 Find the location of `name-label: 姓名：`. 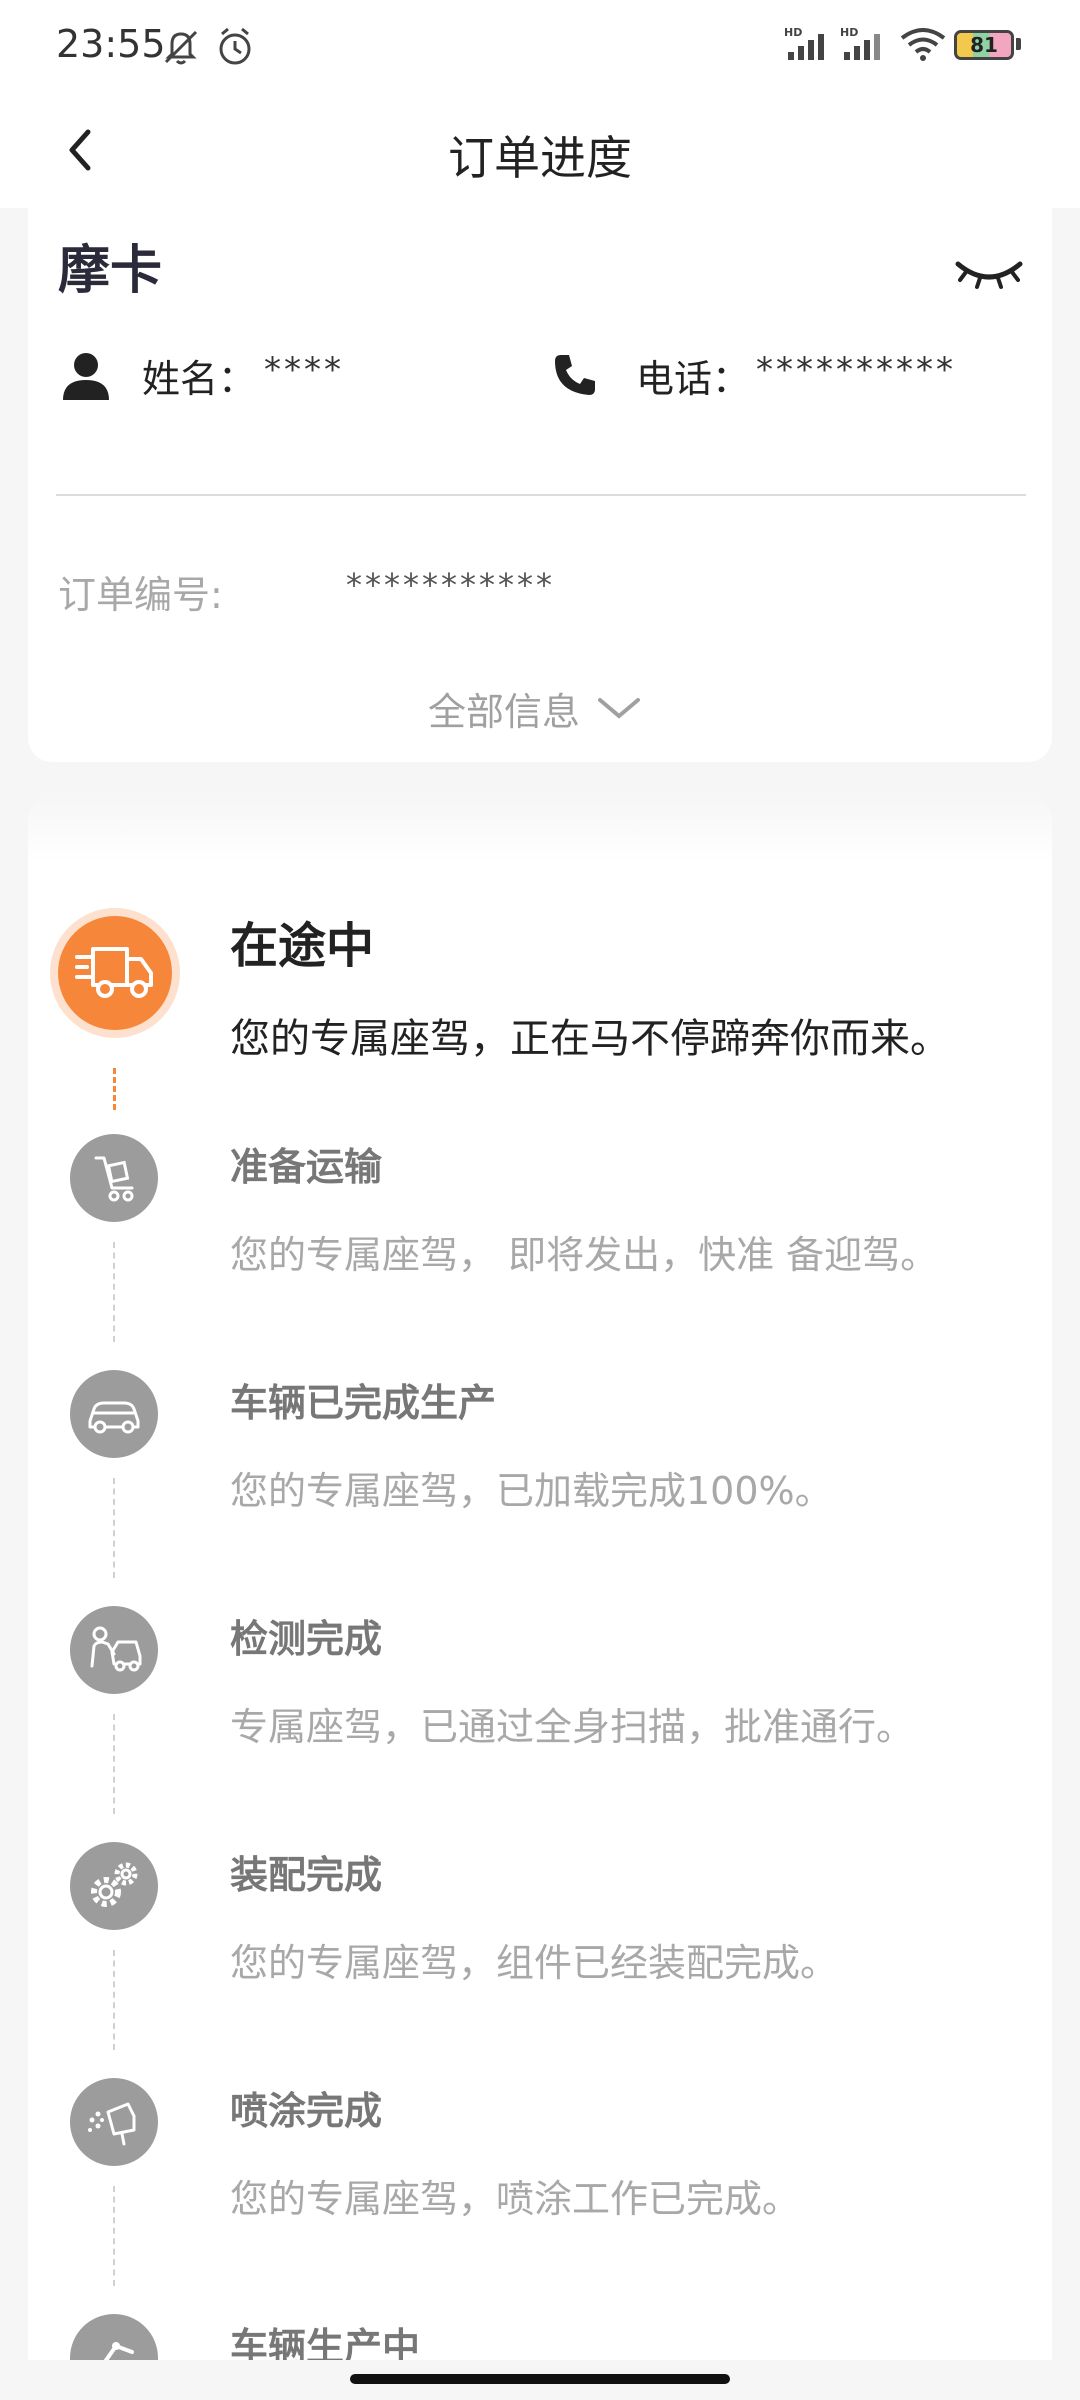

name-label: 姓名： is located at coordinates (199, 379).